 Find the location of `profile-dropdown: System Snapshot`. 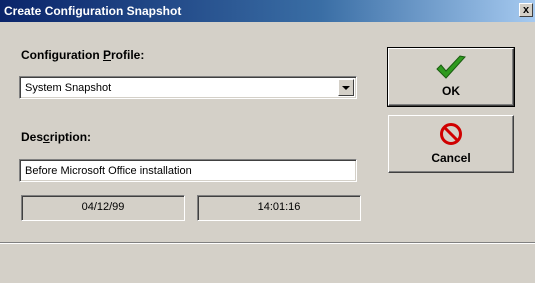

profile-dropdown: System Snapshot is located at coordinates (188, 87).